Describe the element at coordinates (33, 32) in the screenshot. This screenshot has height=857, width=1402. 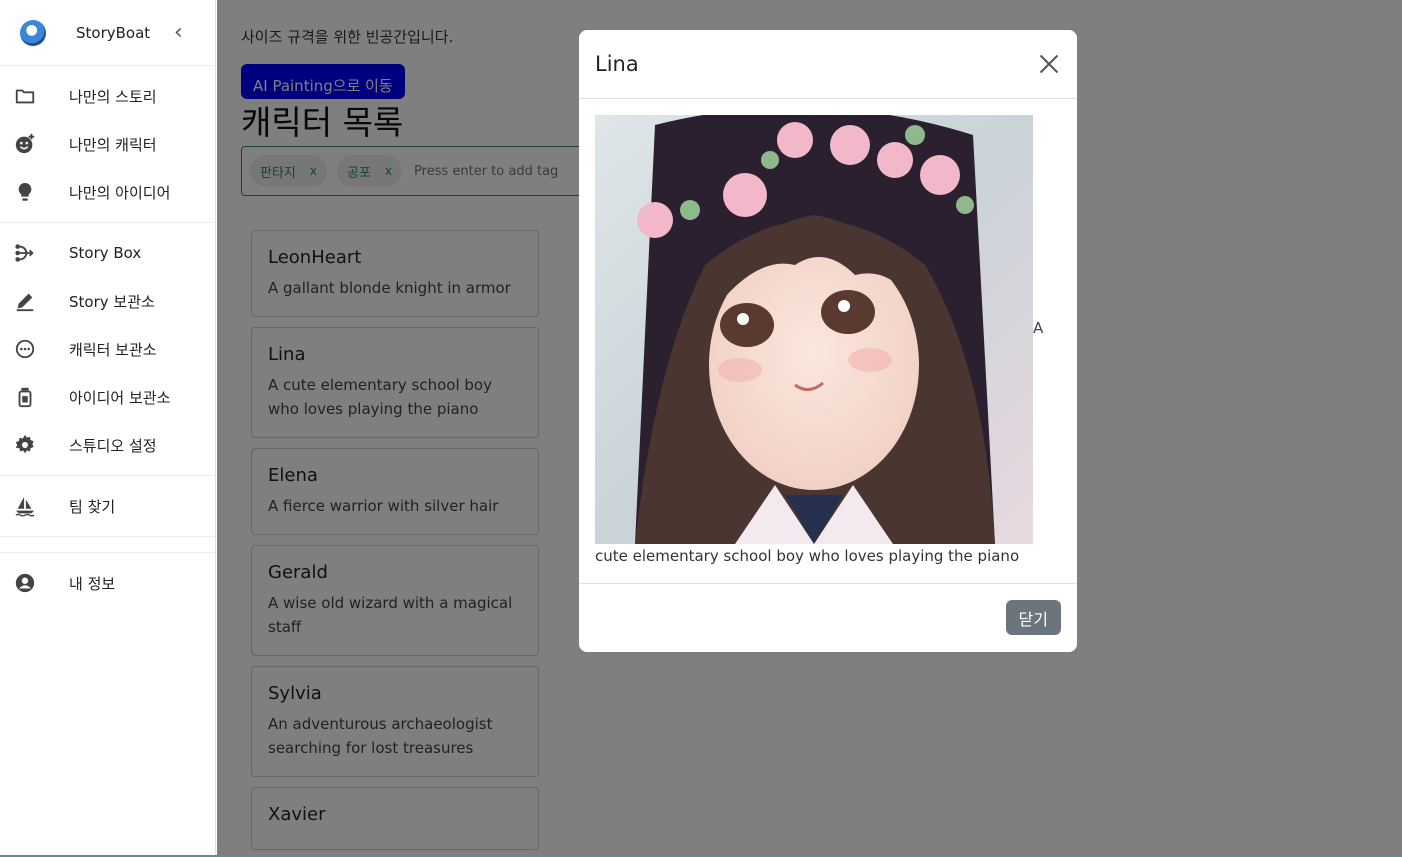
I see `storyboat-logo` at that location.